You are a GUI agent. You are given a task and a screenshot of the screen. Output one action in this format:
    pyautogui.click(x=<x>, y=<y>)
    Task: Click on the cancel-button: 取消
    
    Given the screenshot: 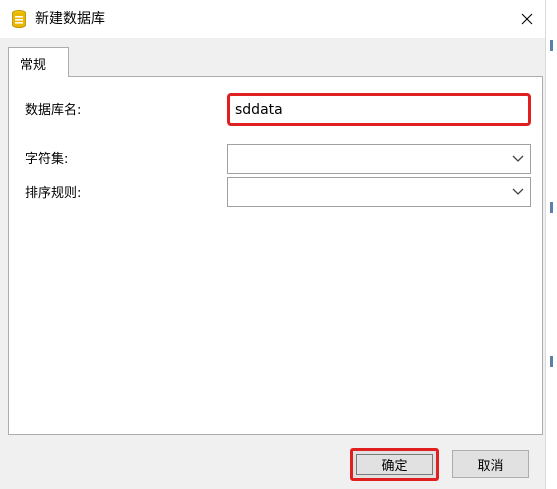 What is the action you would take?
    pyautogui.click(x=490, y=464)
    